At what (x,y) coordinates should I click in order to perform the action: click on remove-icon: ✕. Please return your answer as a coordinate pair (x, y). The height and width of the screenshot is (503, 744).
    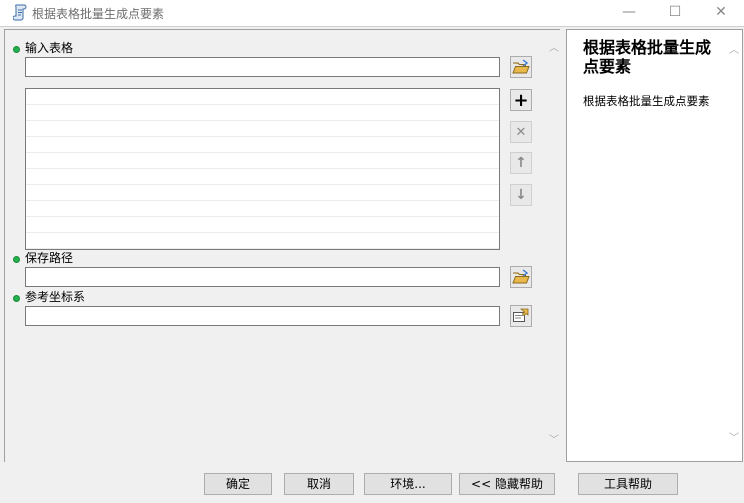
    Looking at the image, I should click on (521, 132).